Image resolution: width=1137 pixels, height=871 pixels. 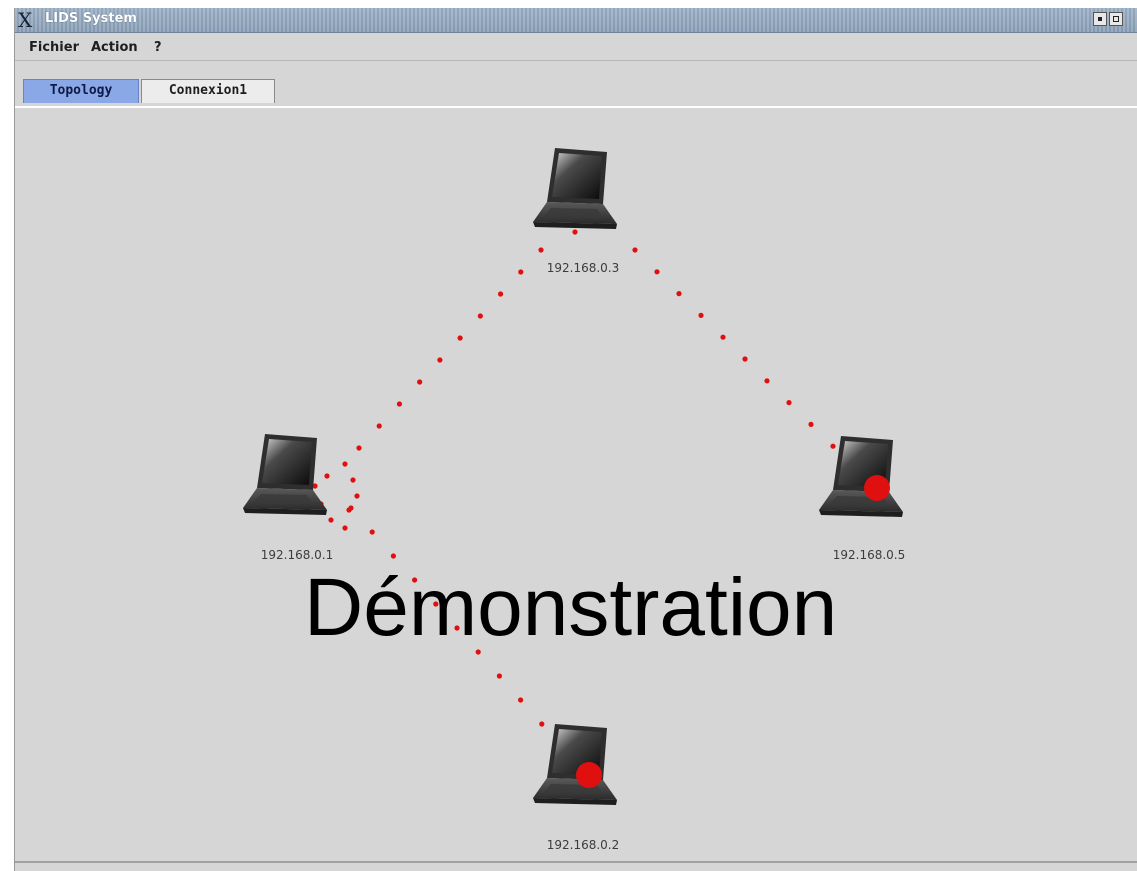 I want to click on minimize-button, so click(x=1100, y=19).